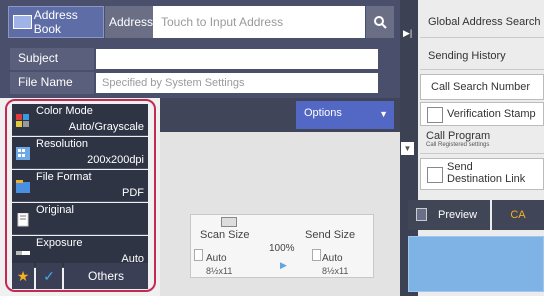 This screenshot has height=296, width=544. Describe the element at coordinates (22, 22) in the screenshot. I see `address-book-icon` at that location.